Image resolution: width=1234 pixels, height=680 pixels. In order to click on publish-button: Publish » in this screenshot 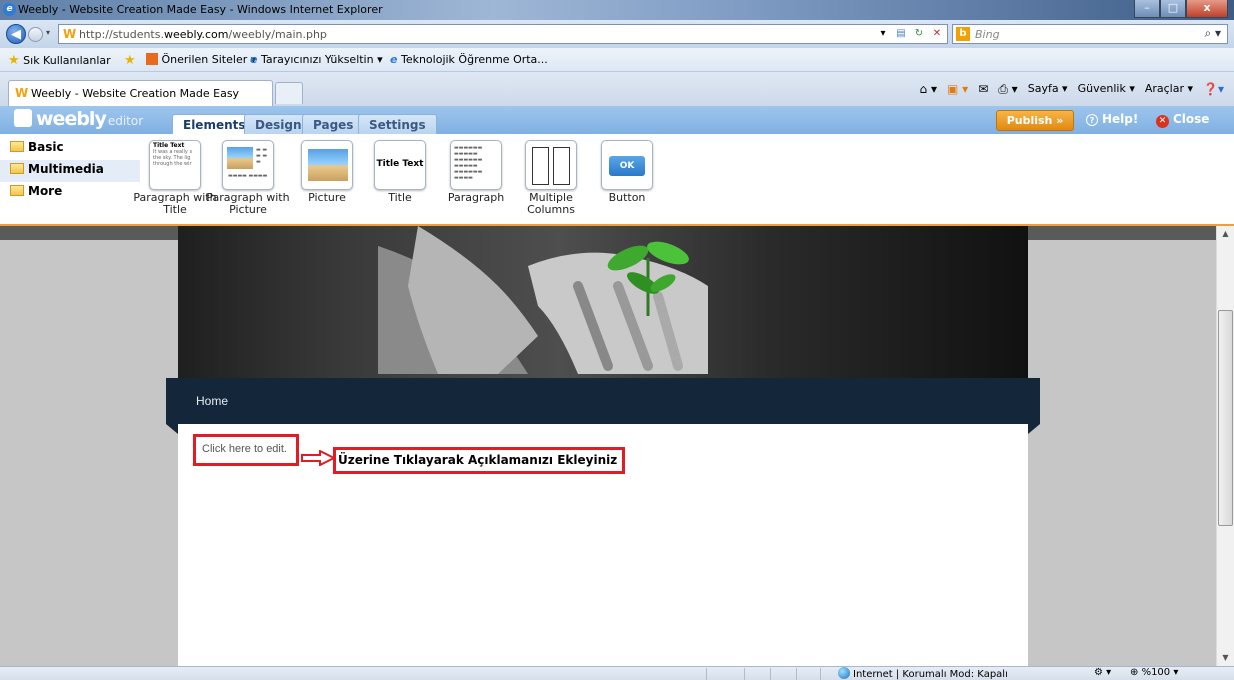, I will do `click(1035, 120)`.